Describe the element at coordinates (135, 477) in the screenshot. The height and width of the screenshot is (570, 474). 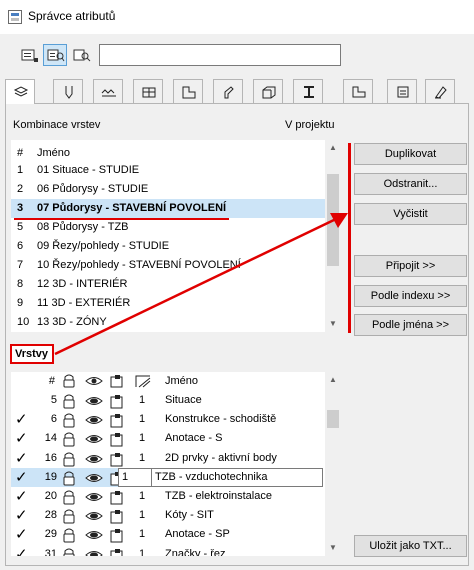
I see `pen-field: 1` at that location.